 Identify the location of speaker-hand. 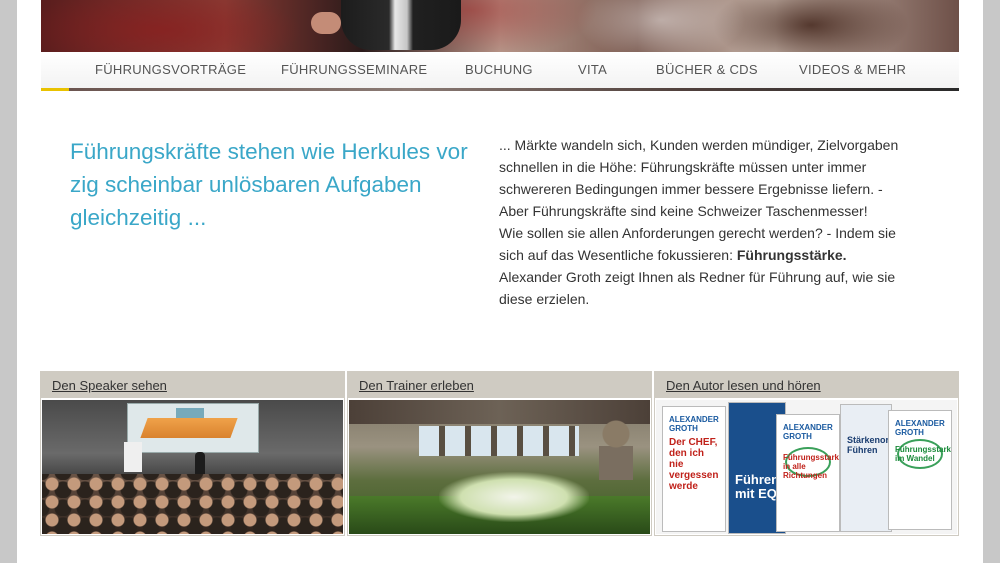
(326, 23).